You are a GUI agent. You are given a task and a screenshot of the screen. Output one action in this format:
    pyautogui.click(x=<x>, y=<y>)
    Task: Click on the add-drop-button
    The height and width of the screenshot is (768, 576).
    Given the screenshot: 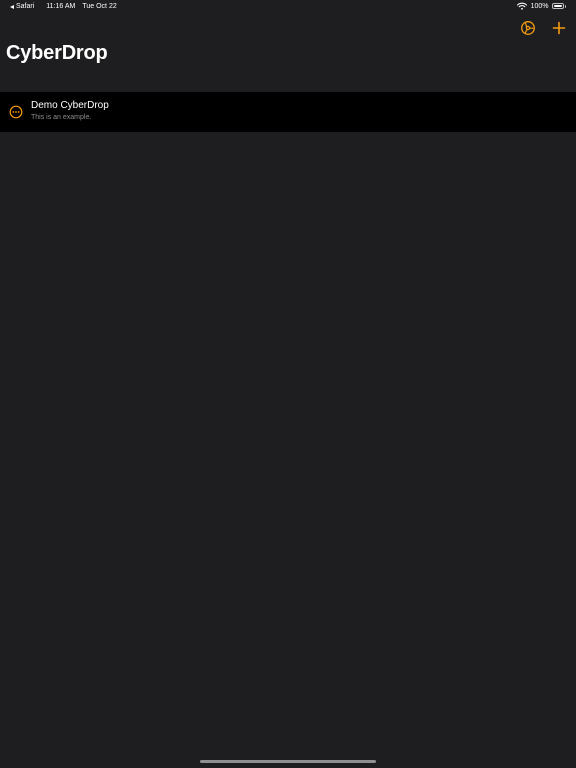 What is the action you would take?
    pyautogui.click(x=559, y=28)
    